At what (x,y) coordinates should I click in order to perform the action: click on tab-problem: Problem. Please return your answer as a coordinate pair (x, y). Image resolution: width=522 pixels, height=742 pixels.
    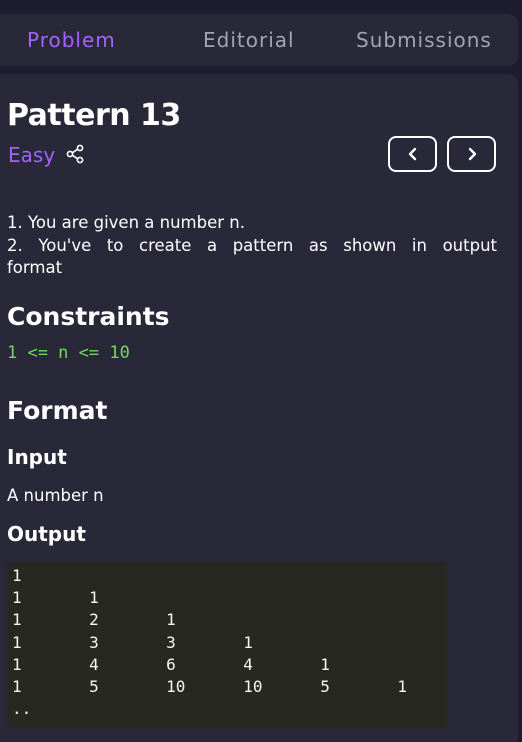
    Looking at the image, I should click on (71, 40).